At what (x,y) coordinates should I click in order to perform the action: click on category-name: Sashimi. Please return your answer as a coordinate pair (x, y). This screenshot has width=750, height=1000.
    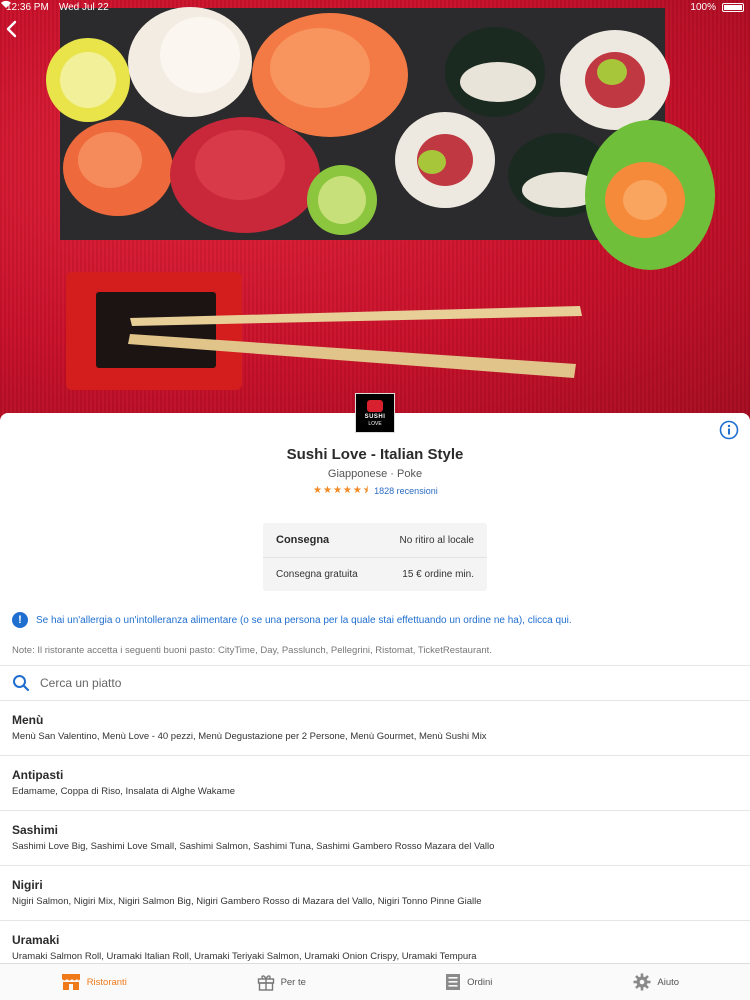
    Looking at the image, I should click on (35, 830).